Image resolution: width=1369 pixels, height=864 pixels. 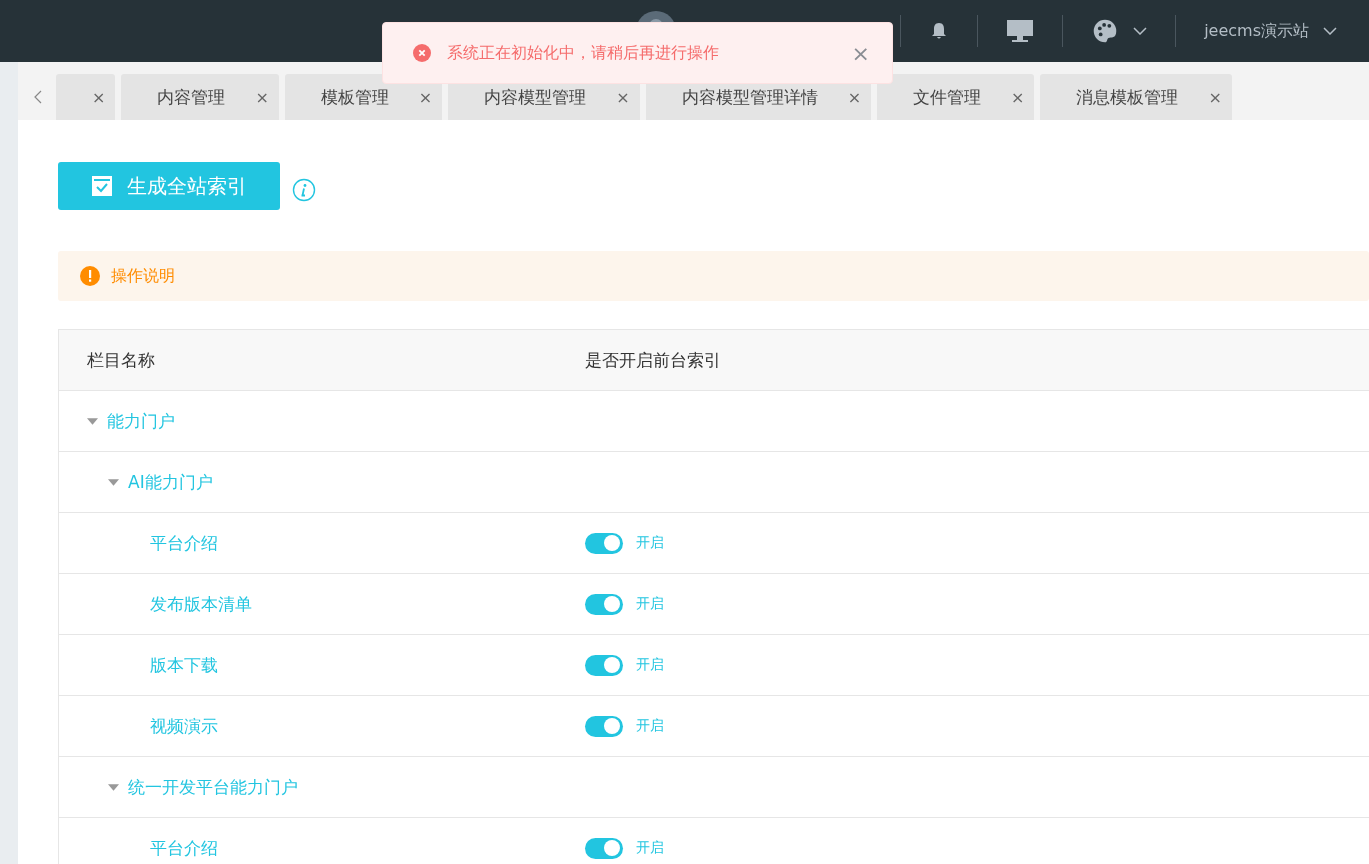 I want to click on monitor-icon, so click(x=1020, y=31).